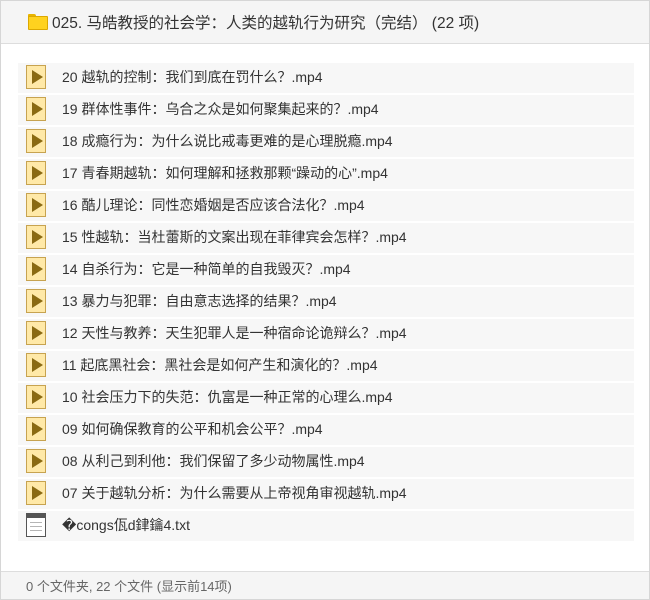  I want to click on text-file-icon, so click(36, 525).